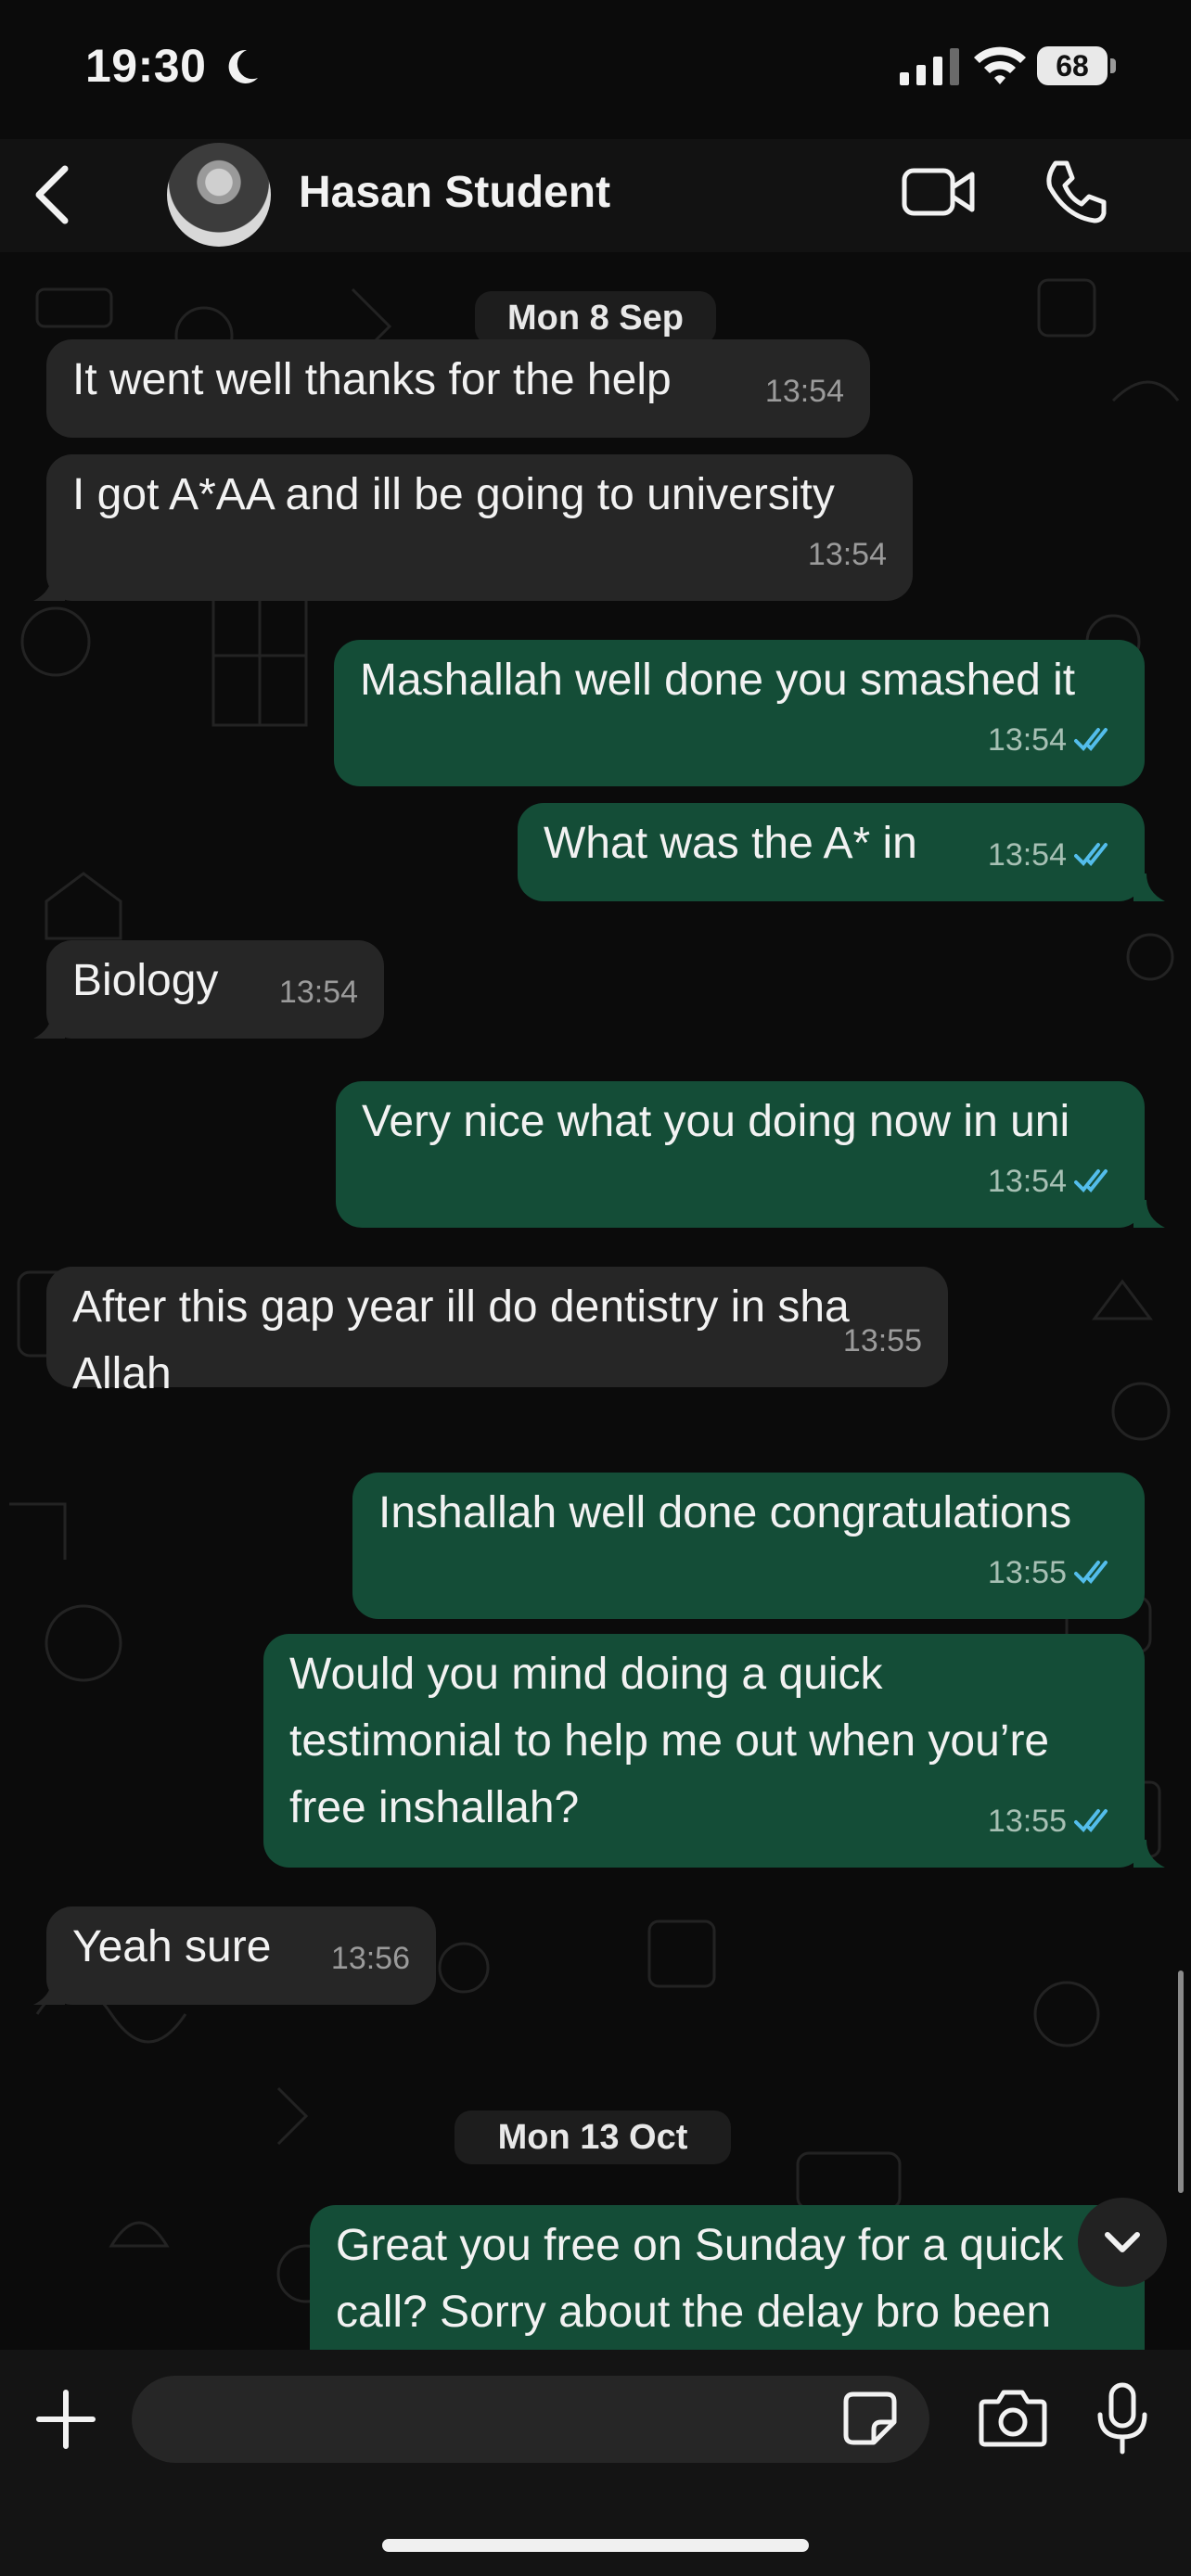 This screenshot has width=1191, height=2576. I want to click on outgoing-message: What was the A* in 13:54, so click(831, 852).